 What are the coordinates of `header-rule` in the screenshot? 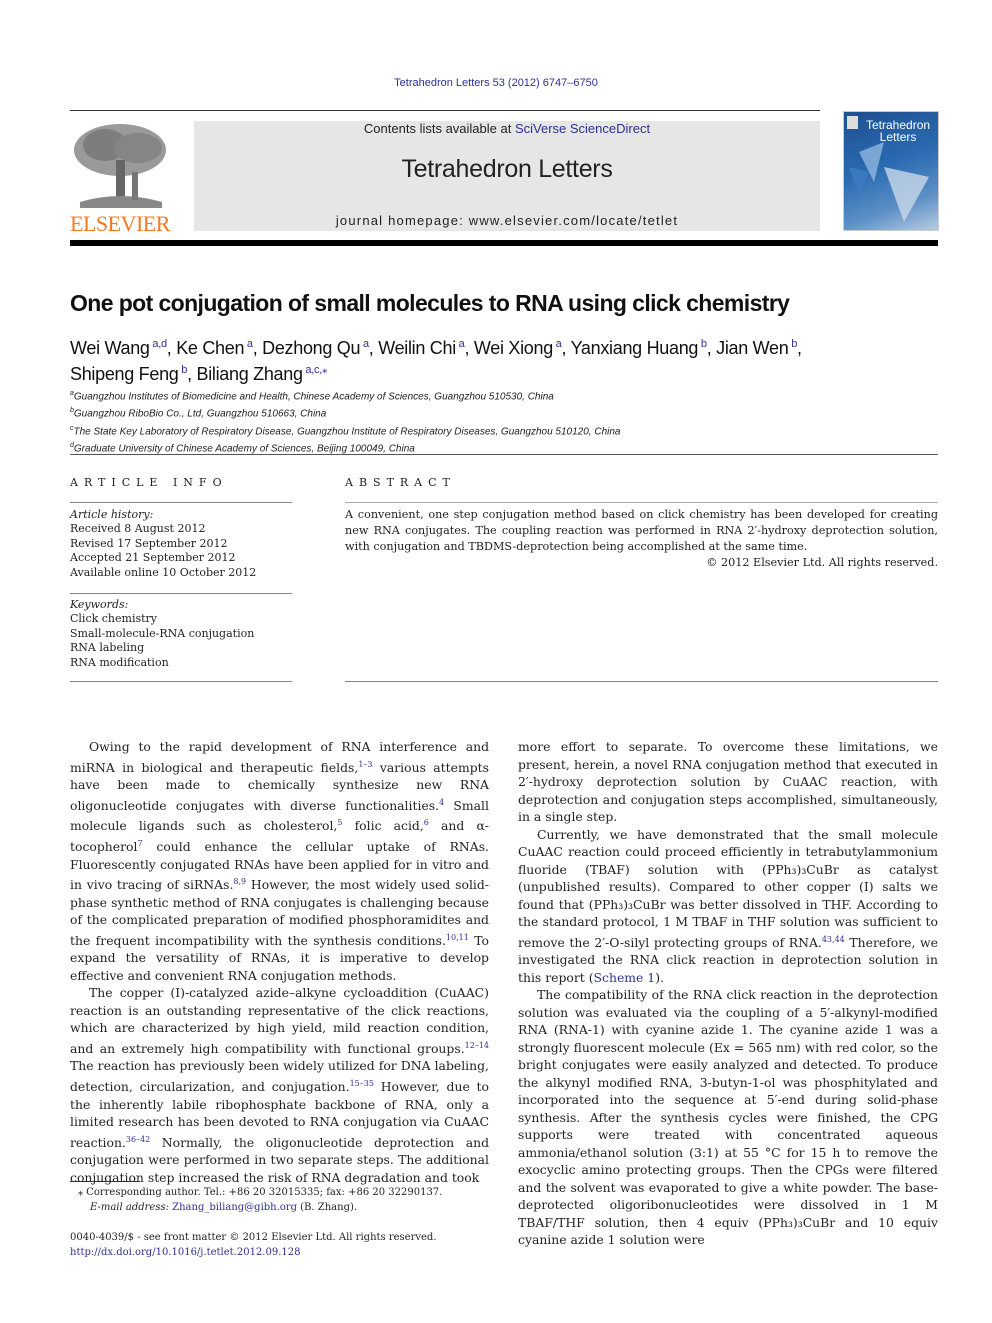 It's located at (445, 110).